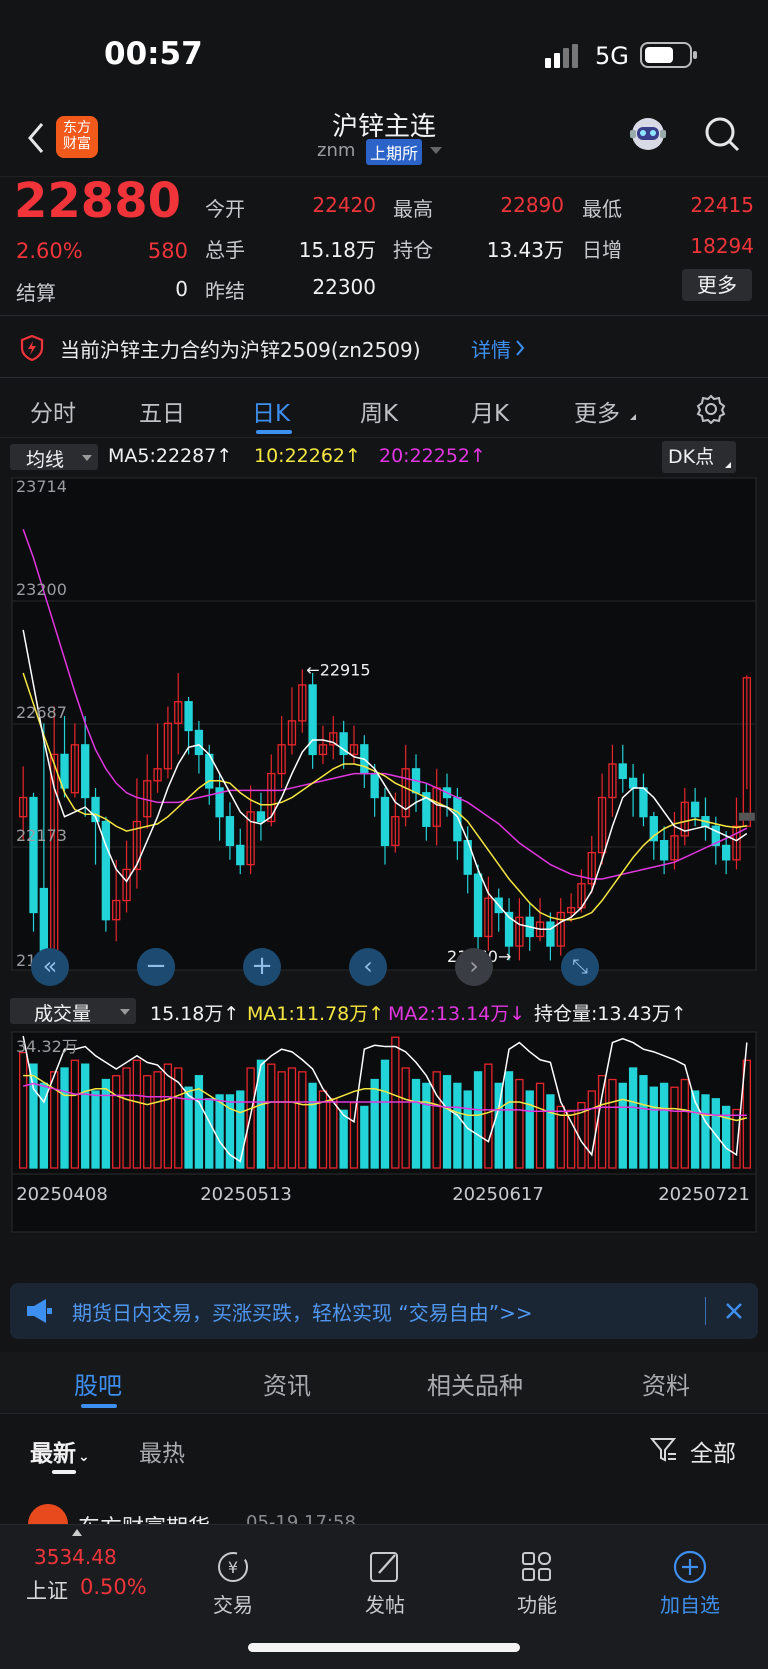  Describe the element at coordinates (722, 246) in the screenshot. I see `daily-increase-value: 18294` at that location.